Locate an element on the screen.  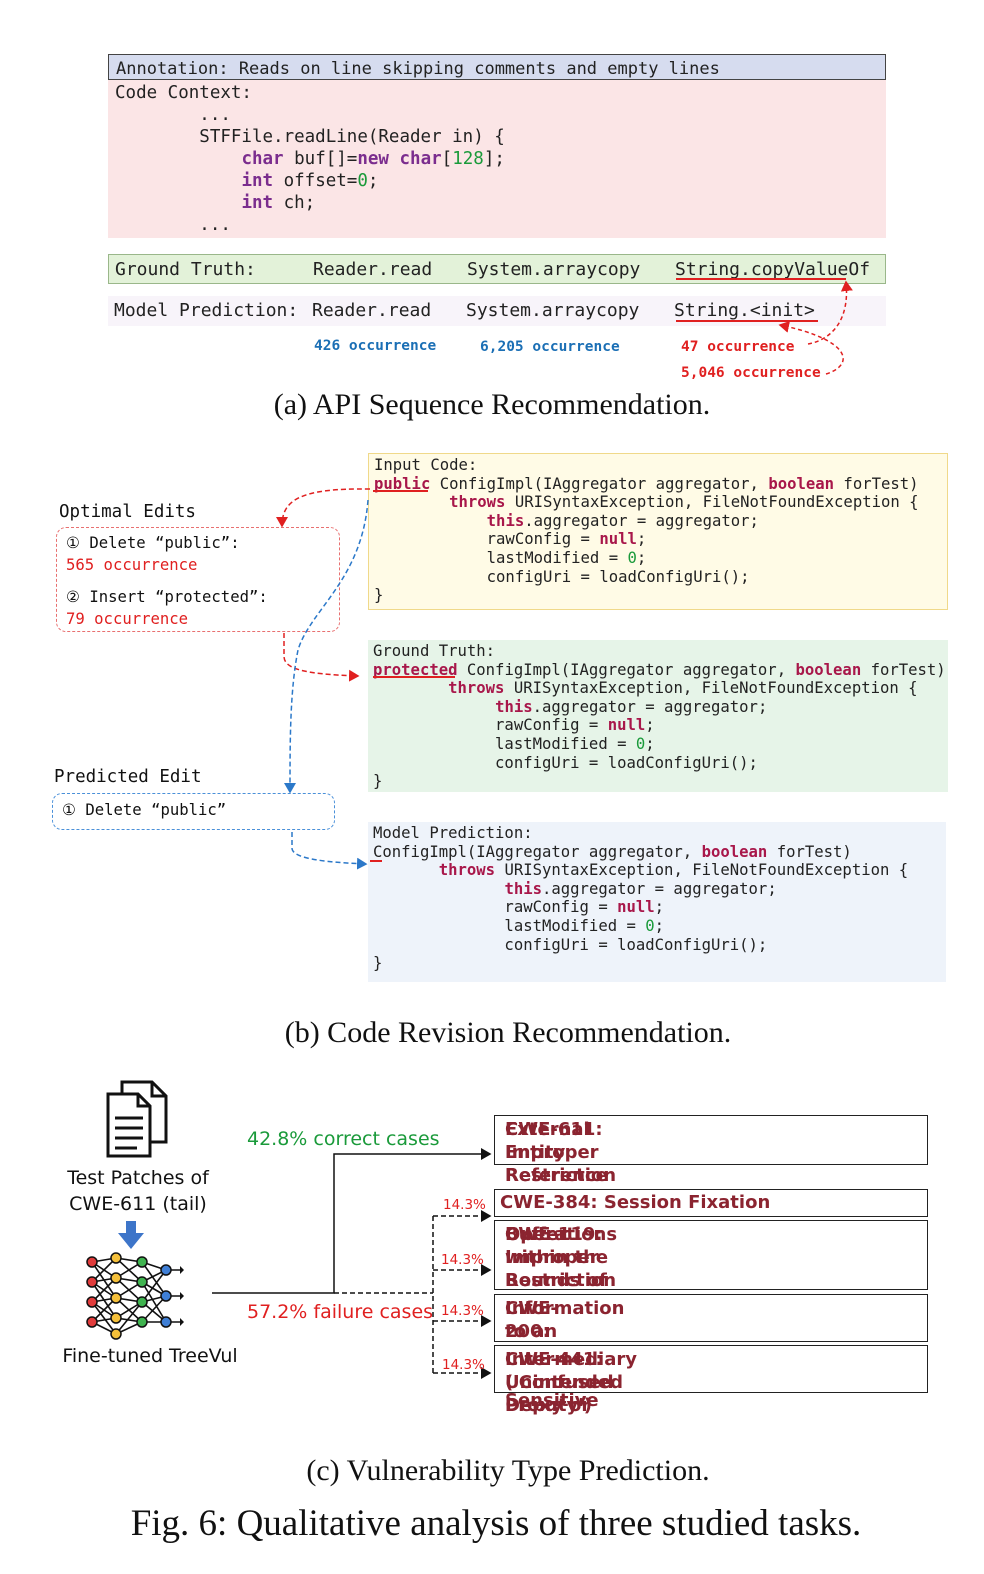
panel-b-arrows is located at coordinates (365, 679).